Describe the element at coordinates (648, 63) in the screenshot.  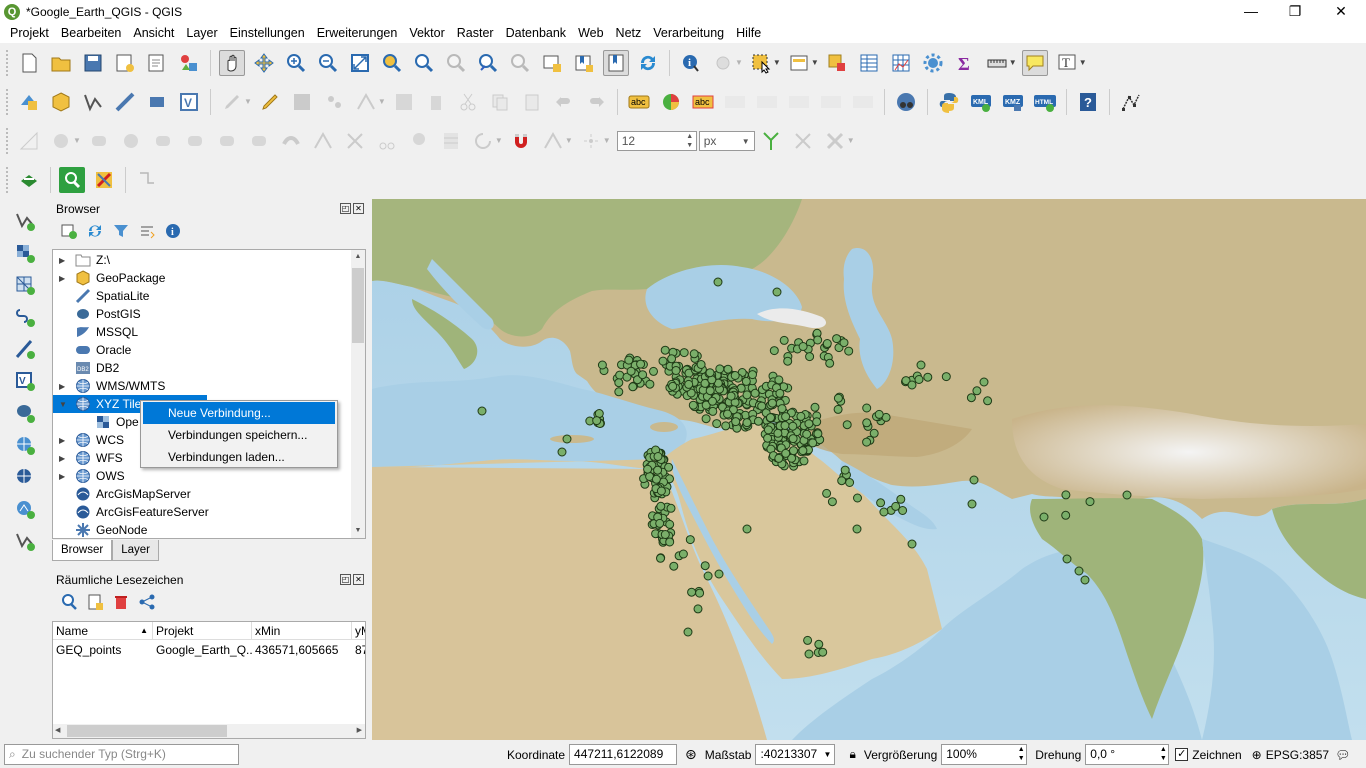
I see `refresh-icon` at that location.